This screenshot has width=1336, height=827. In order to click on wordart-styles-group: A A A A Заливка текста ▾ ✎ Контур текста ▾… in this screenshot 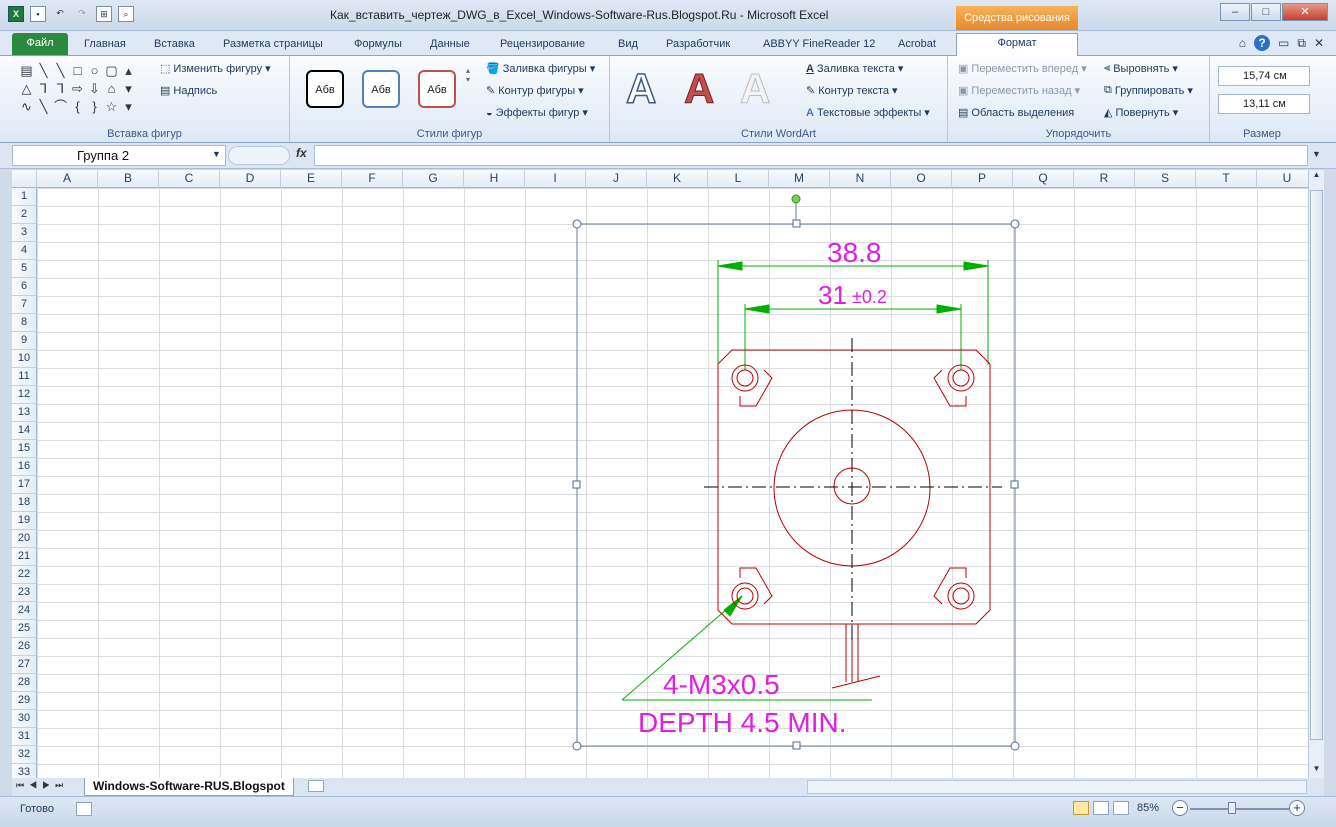, I will do `click(779, 99)`.